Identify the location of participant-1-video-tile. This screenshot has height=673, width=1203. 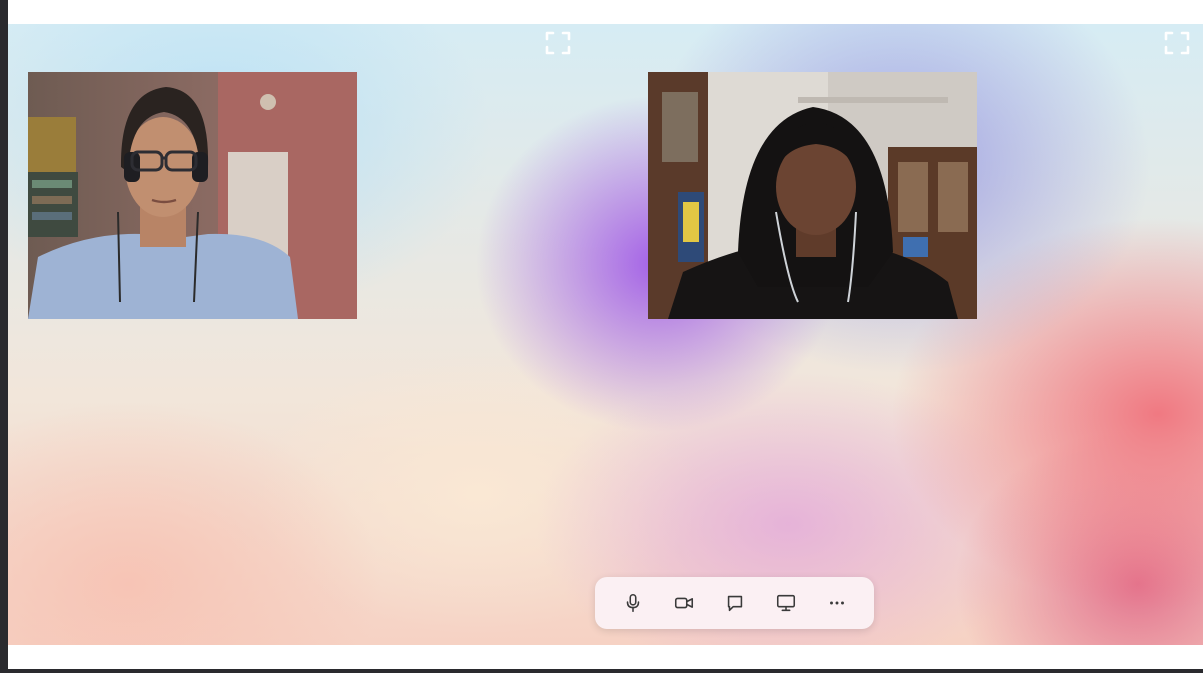
(192, 195).